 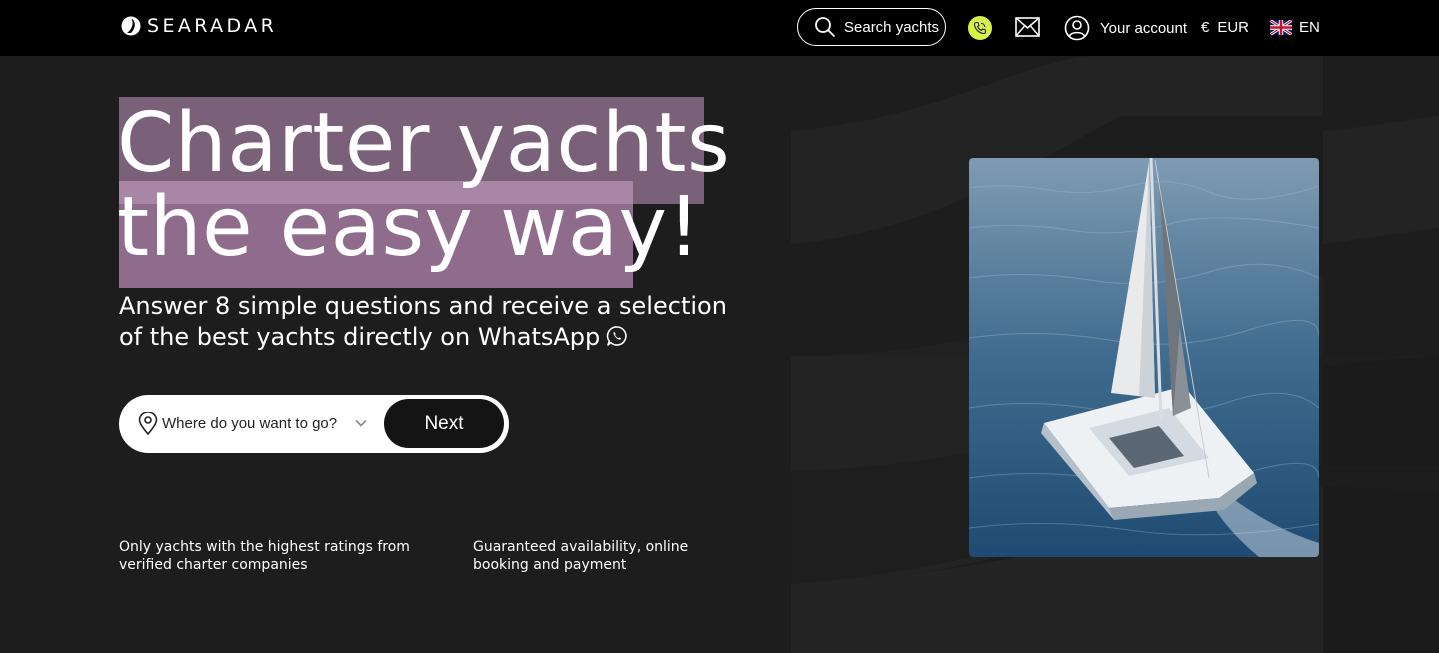 I want to click on phone-button, so click(x=980, y=28).